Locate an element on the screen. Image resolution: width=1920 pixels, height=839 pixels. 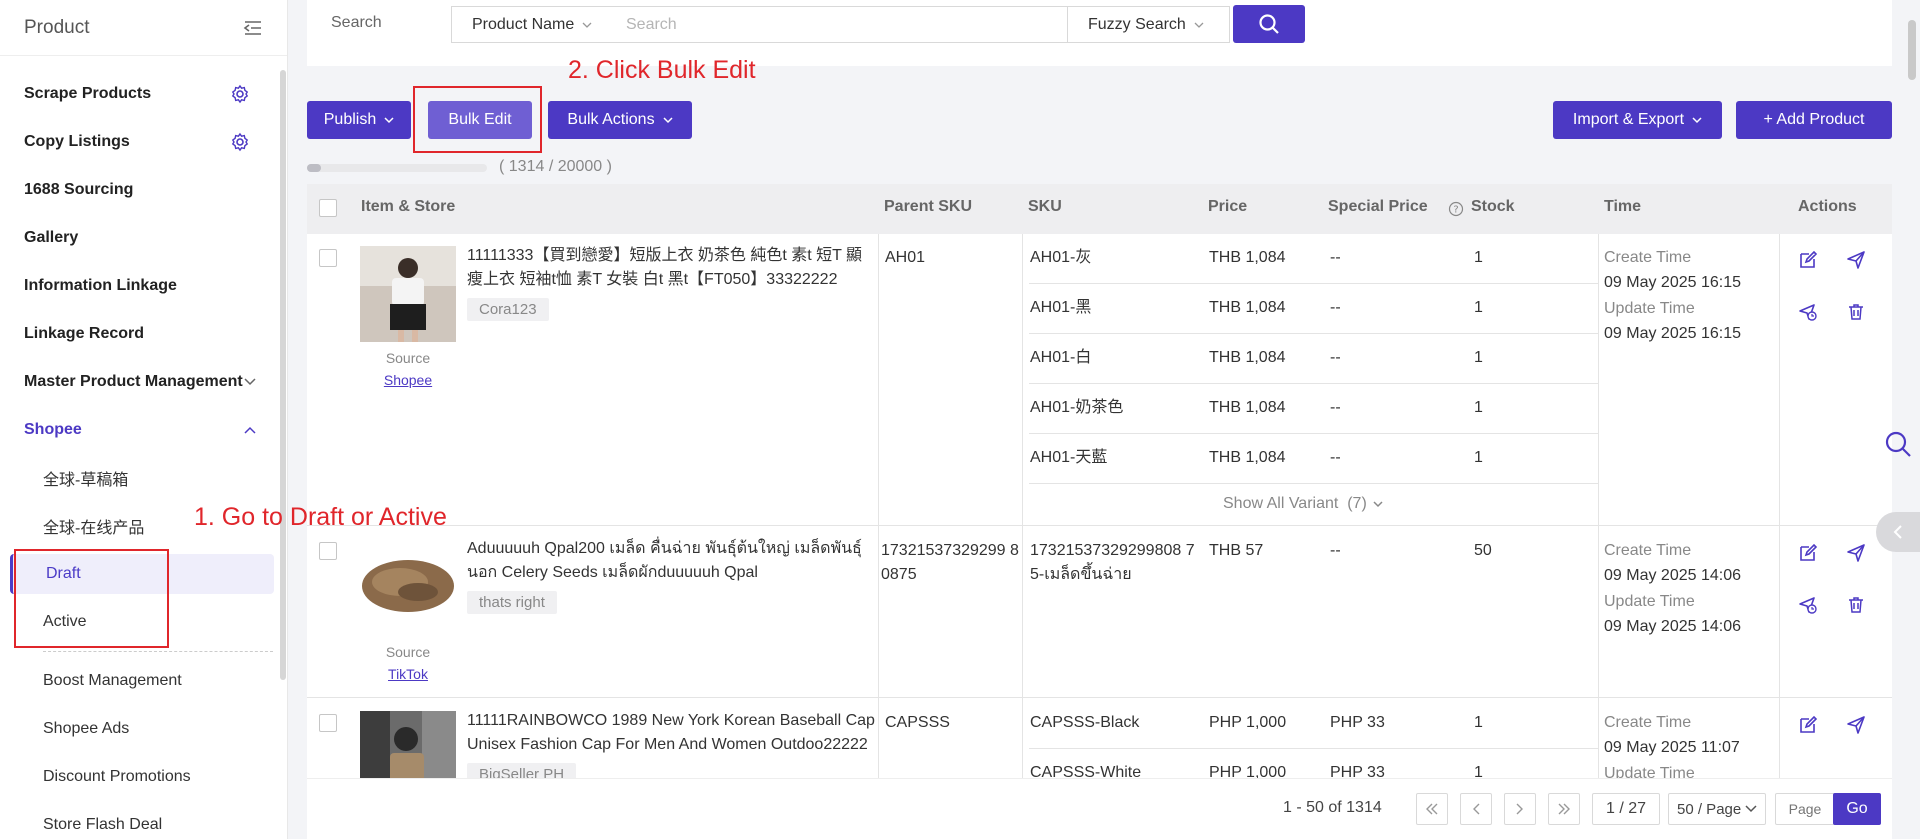
publish-button: Publish is located at coordinates (359, 120).